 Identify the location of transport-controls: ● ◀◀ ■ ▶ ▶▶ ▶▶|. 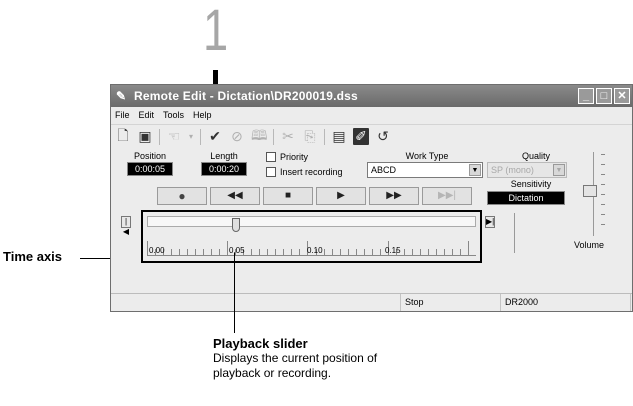
(314, 196).